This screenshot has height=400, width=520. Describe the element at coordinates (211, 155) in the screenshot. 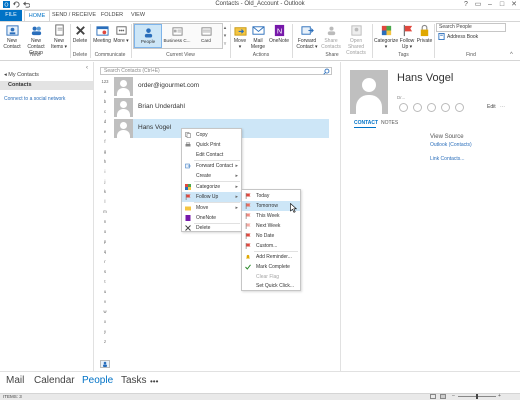

I see `menu-item-edit-contact: Edit Contact` at that location.